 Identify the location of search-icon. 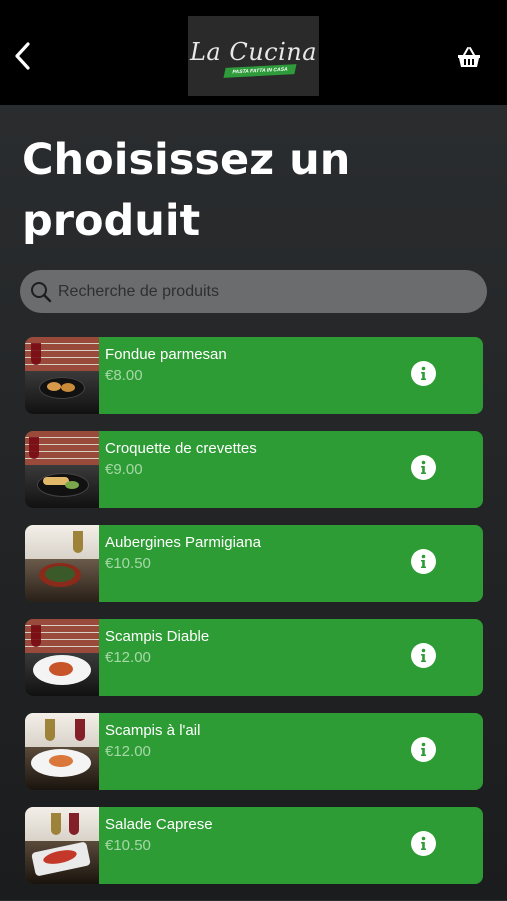
(41, 291).